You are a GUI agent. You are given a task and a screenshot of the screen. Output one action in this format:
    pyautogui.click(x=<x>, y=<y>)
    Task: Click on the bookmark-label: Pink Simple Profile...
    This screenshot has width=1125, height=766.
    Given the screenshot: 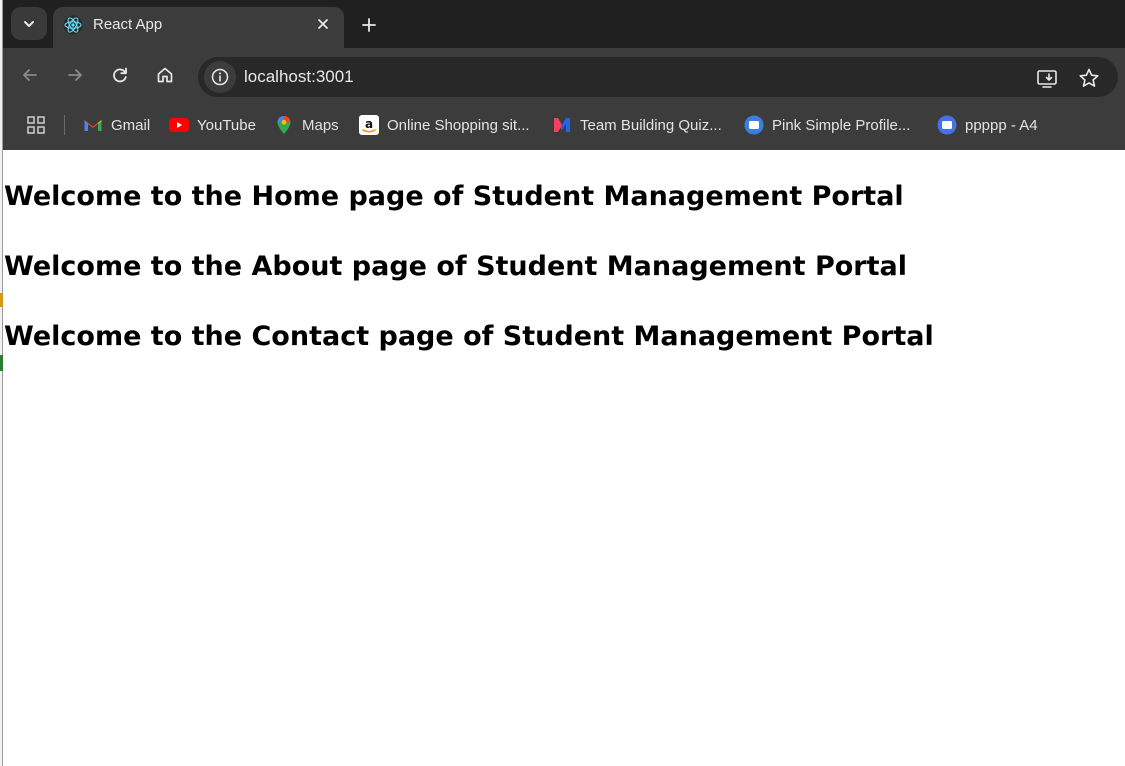 What is the action you would take?
    pyautogui.click(x=841, y=125)
    